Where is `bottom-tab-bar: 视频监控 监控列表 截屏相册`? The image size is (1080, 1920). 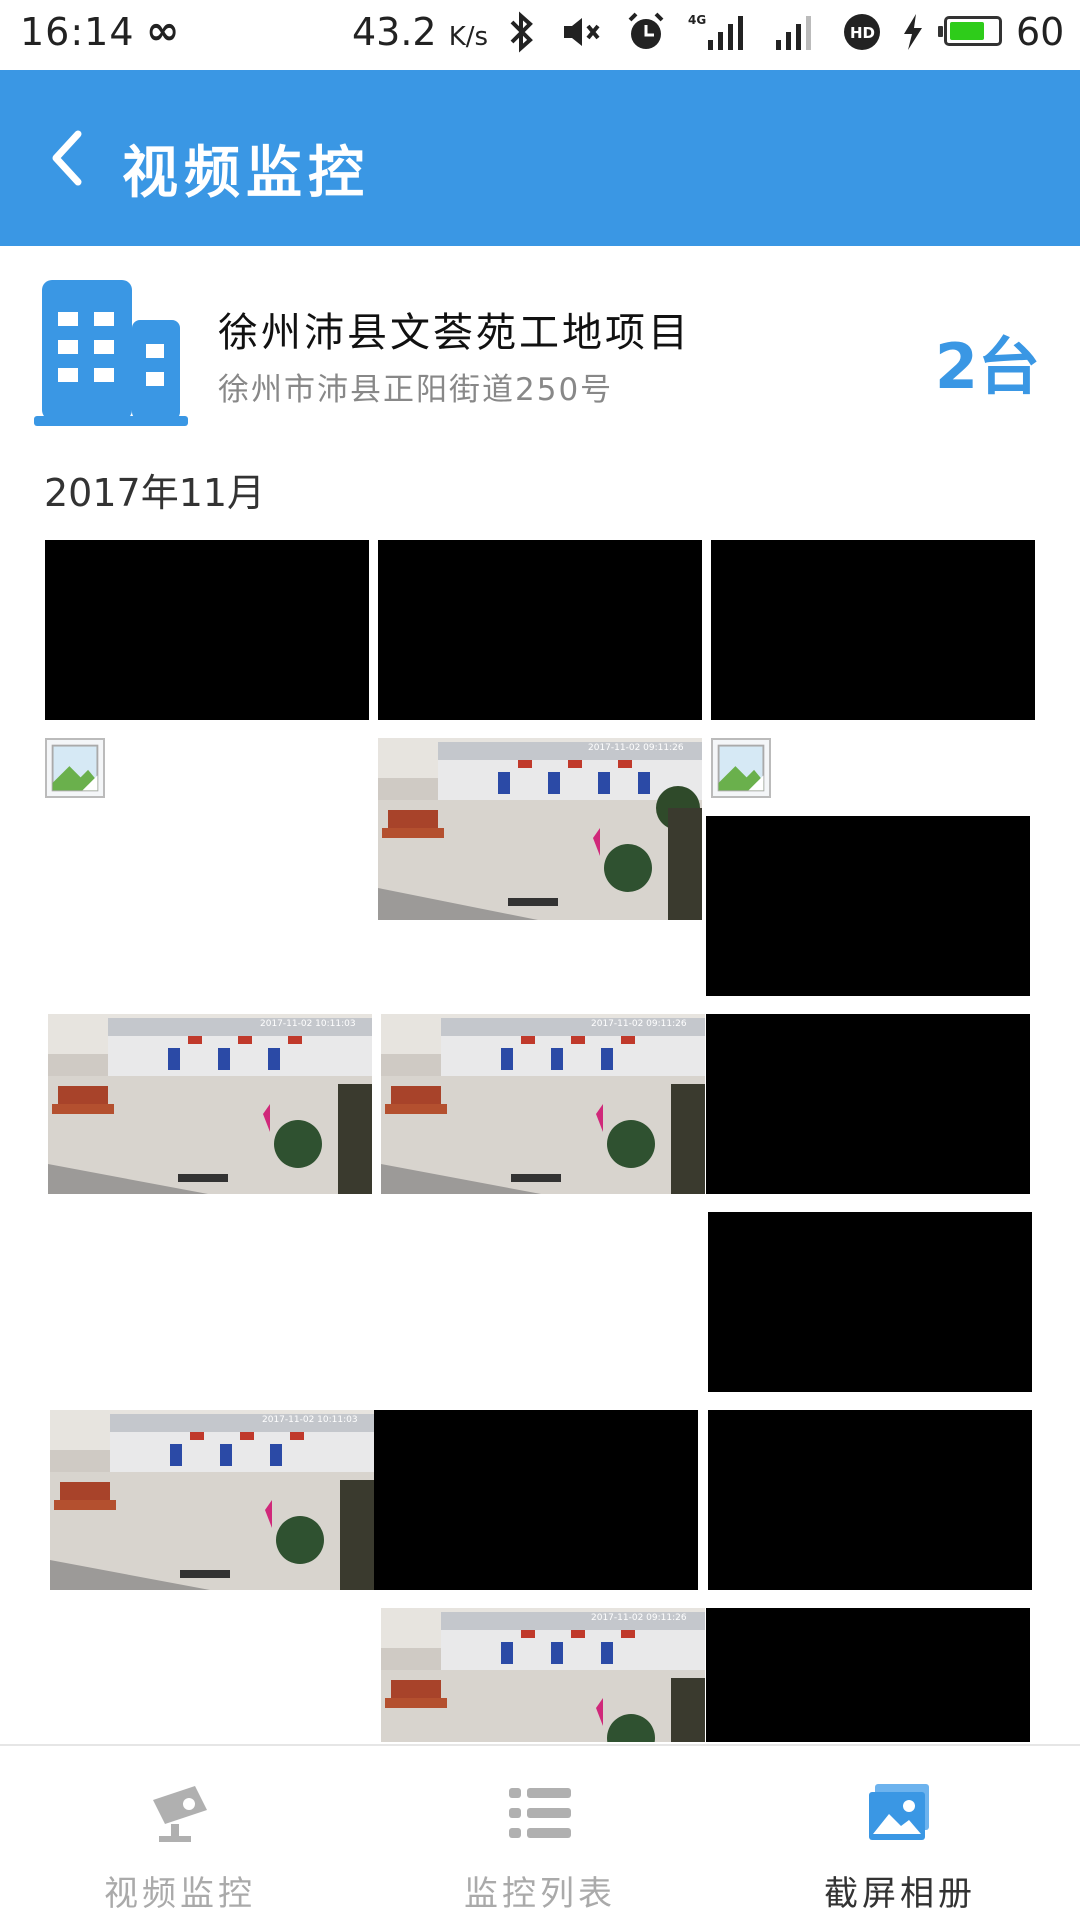 bottom-tab-bar: 视频监控 监控列表 截屏相册 is located at coordinates (540, 1832).